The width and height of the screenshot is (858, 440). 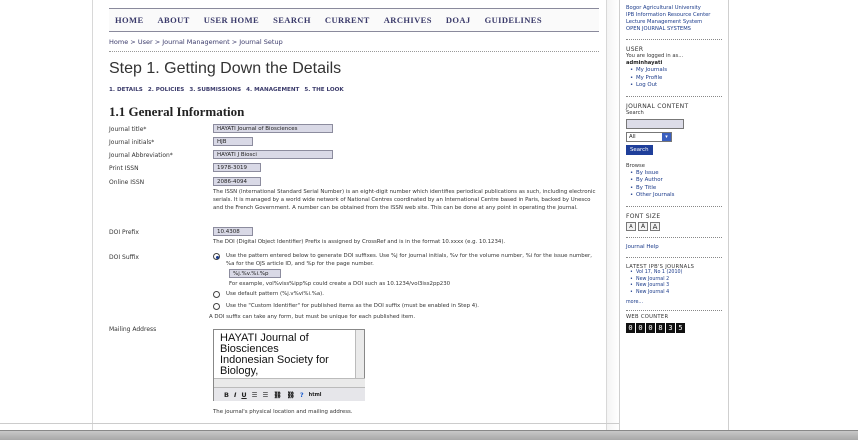 What do you see at coordinates (680, 327) in the screenshot?
I see `counter-digit: 5` at bounding box center [680, 327].